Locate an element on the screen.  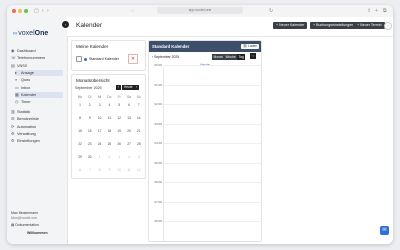
calendar-day: 23 is located at coordinates (90, 144).